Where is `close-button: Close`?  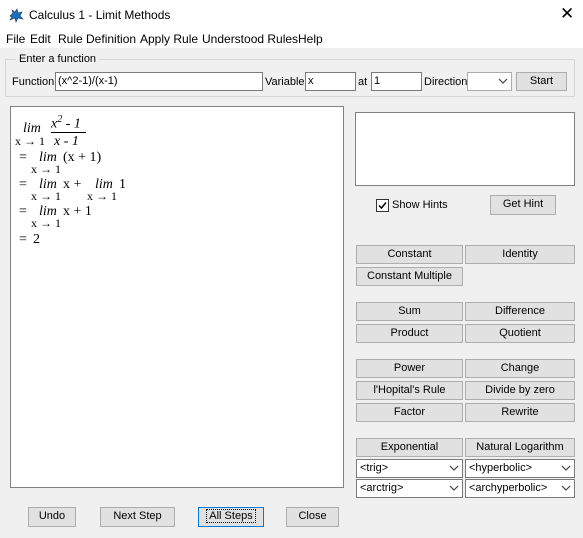 close-button: Close is located at coordinates (312, 517).